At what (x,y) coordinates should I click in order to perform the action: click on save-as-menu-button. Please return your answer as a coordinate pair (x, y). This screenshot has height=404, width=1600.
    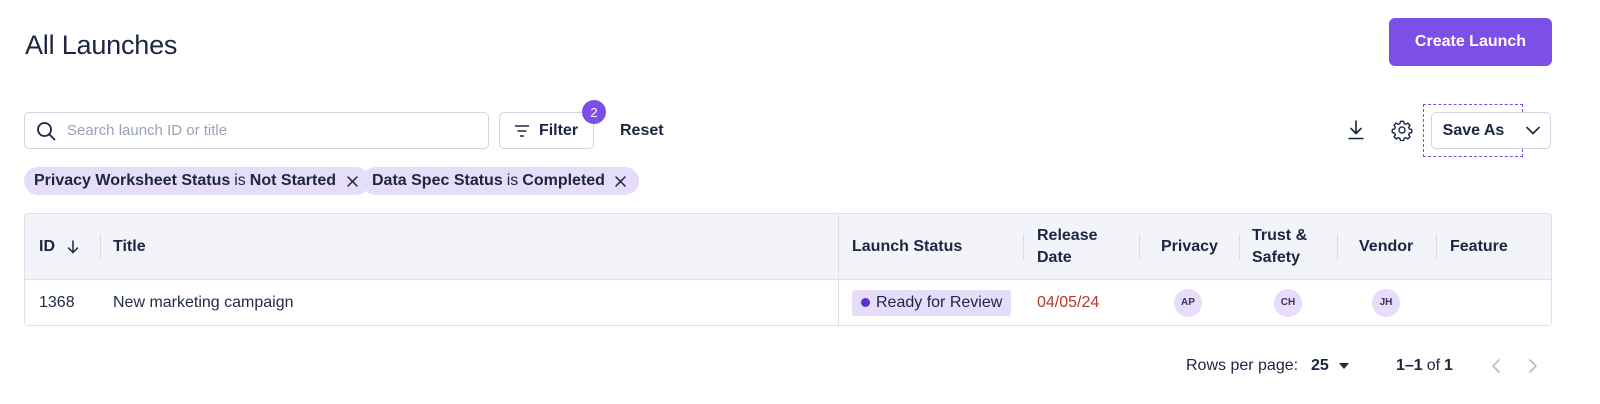
    Looking at the image, I should click on (1533, 130).